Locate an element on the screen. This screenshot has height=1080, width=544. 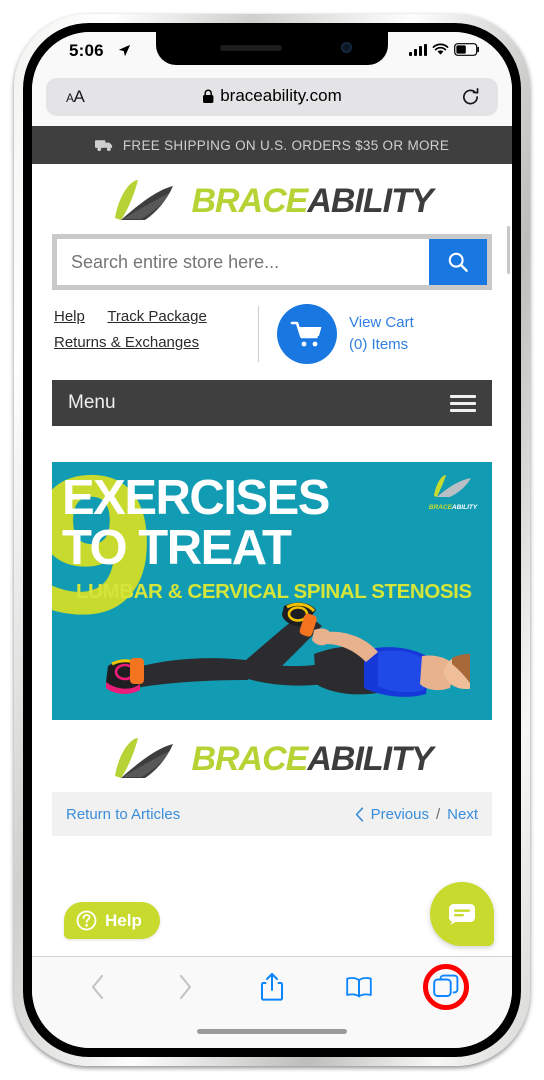
article-navigation-bar: Return to Articles Previous / Next is located at coordinates (272, 814).